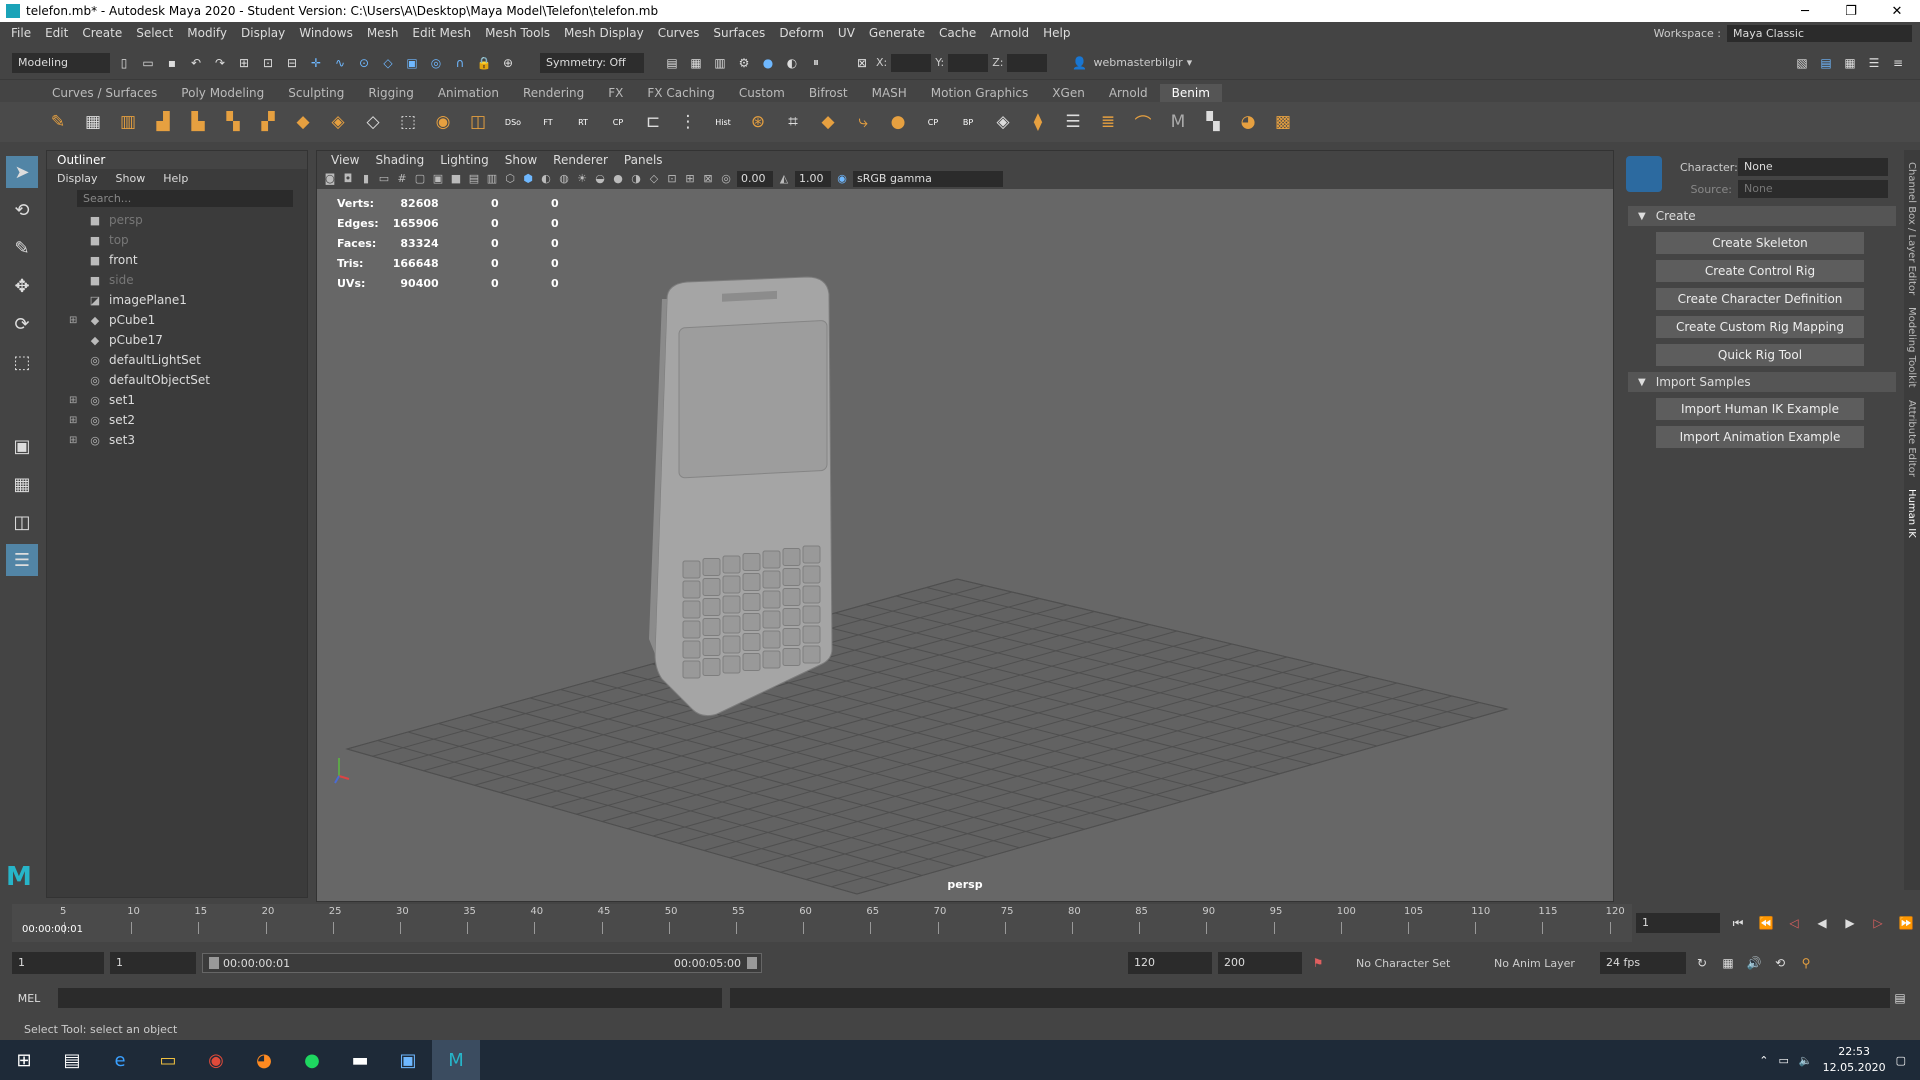 The height and width of the screenshot is (1080, 1920). What do you see at coordinates (618, 122) in the screenshot?
I see `center-pivot-icon: CP` at bounding box center [618, 122].